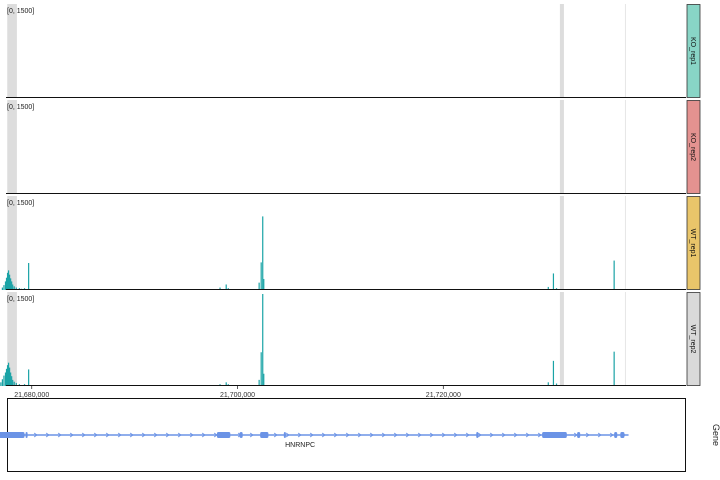 This screenshot has height=480, width=720. I want to click on x-tick-label: 21,700,000, so click(237, 395).